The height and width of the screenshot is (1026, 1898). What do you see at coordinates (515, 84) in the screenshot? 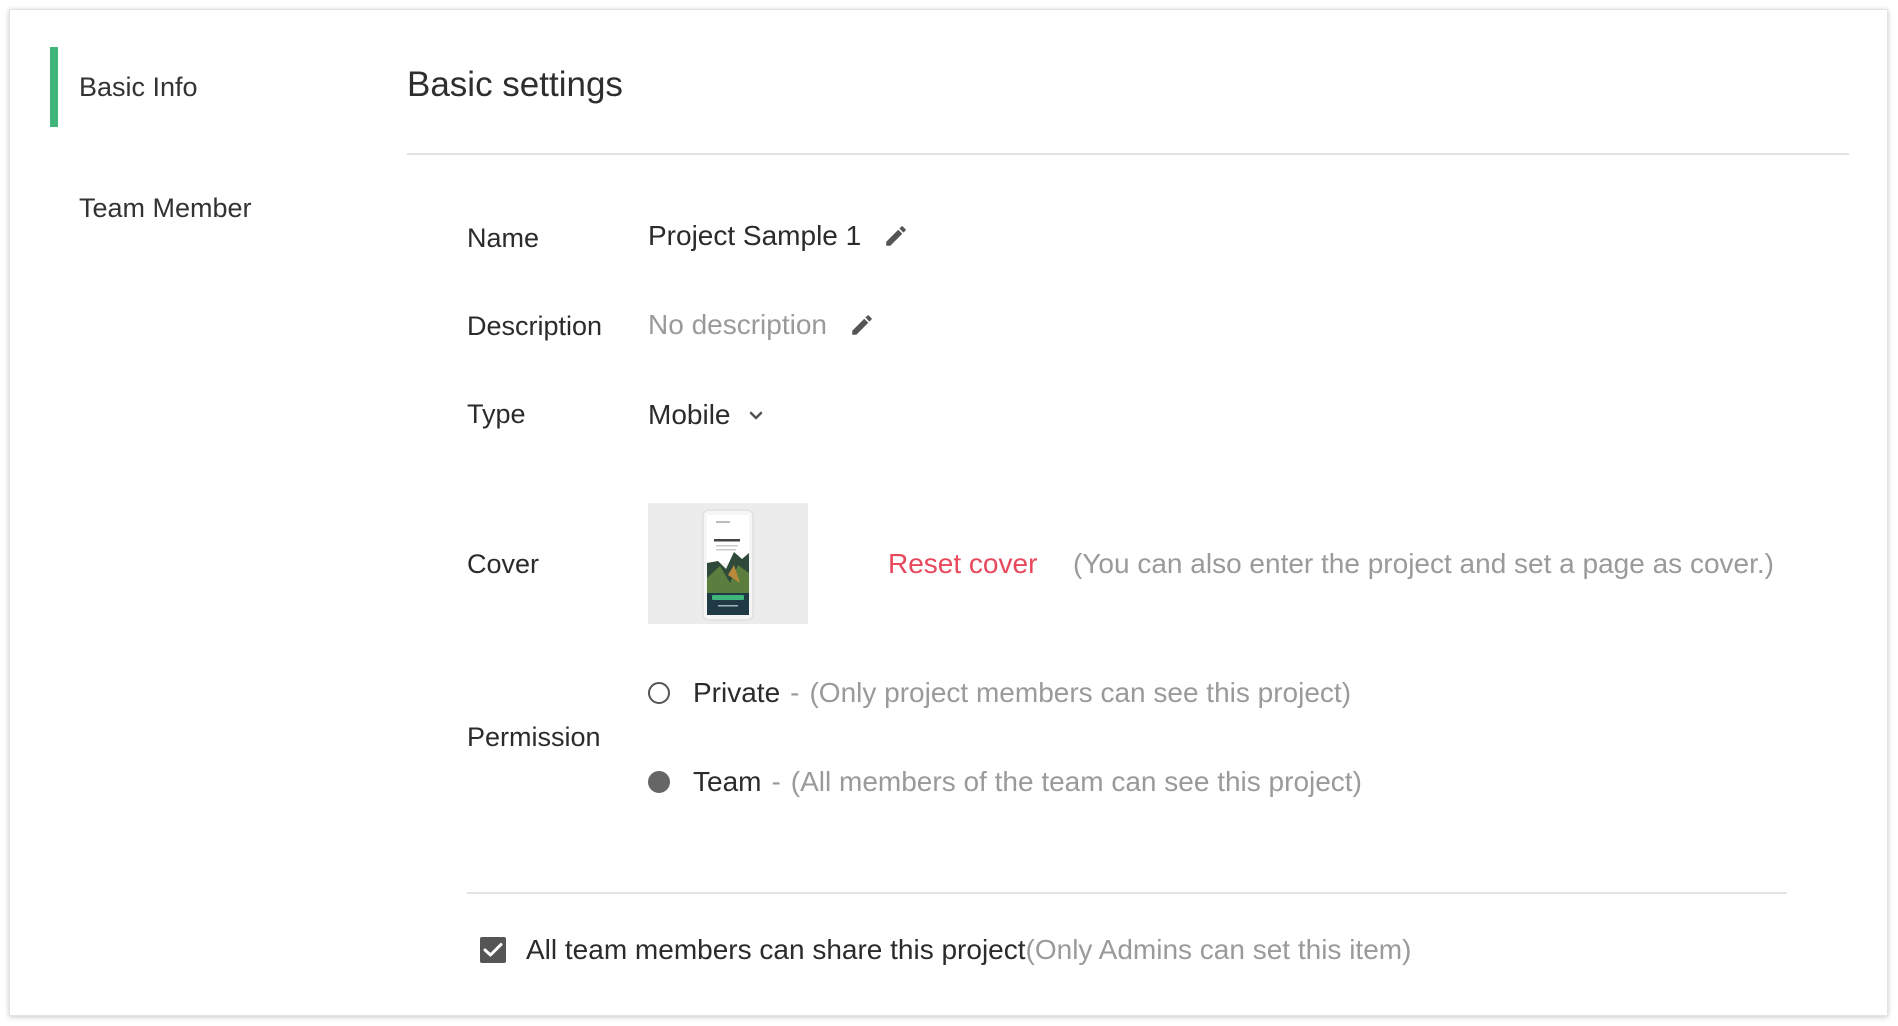
I see `page-title: Basic settings` at bounding box center [515, 84].